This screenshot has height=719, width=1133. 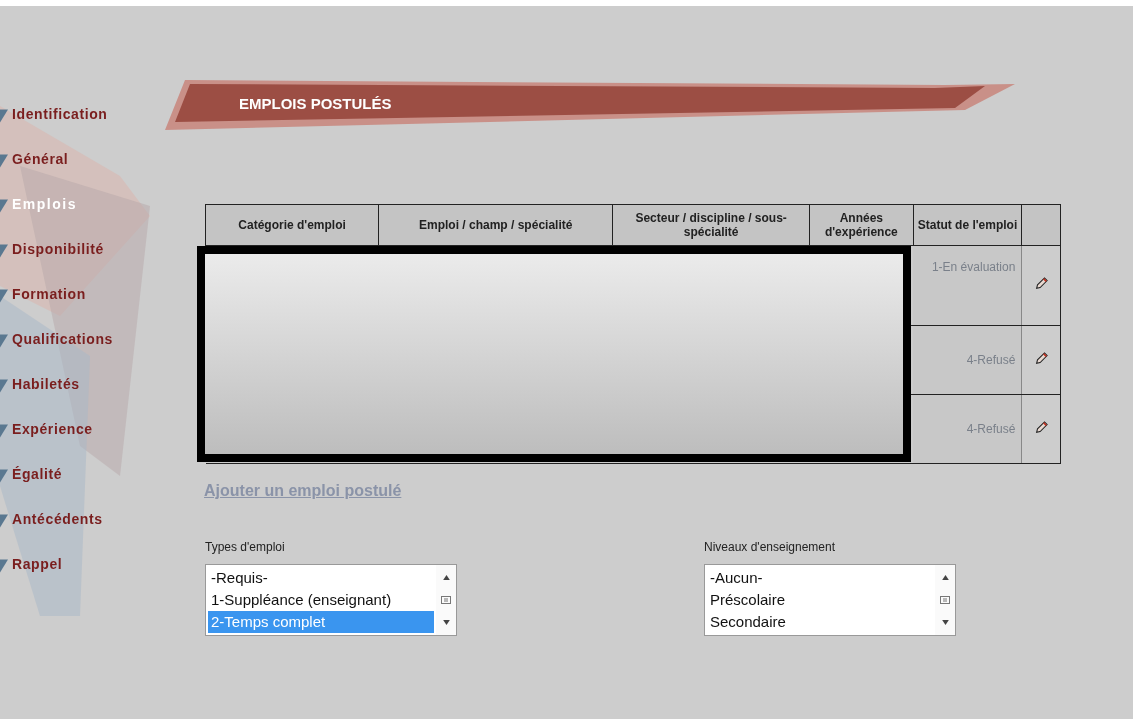 I want to click on column-header: Années d'expérience, so click(x=861, y=225).